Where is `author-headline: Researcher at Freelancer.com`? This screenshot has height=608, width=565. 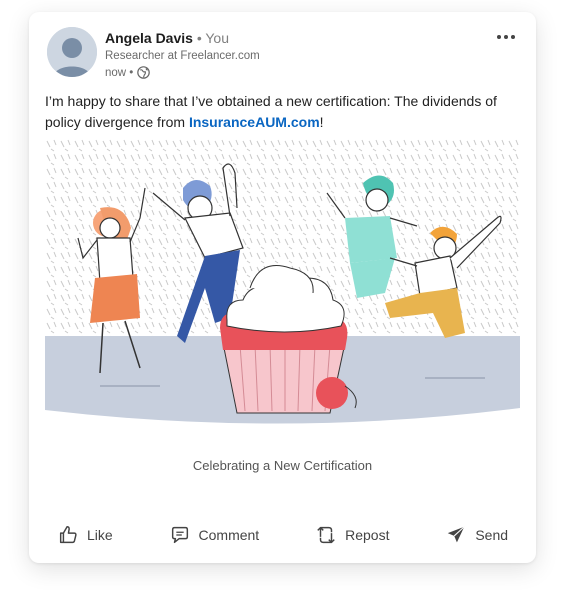
author-headline: Researcher at Freelancer.com is located at coordinates (182, 56).